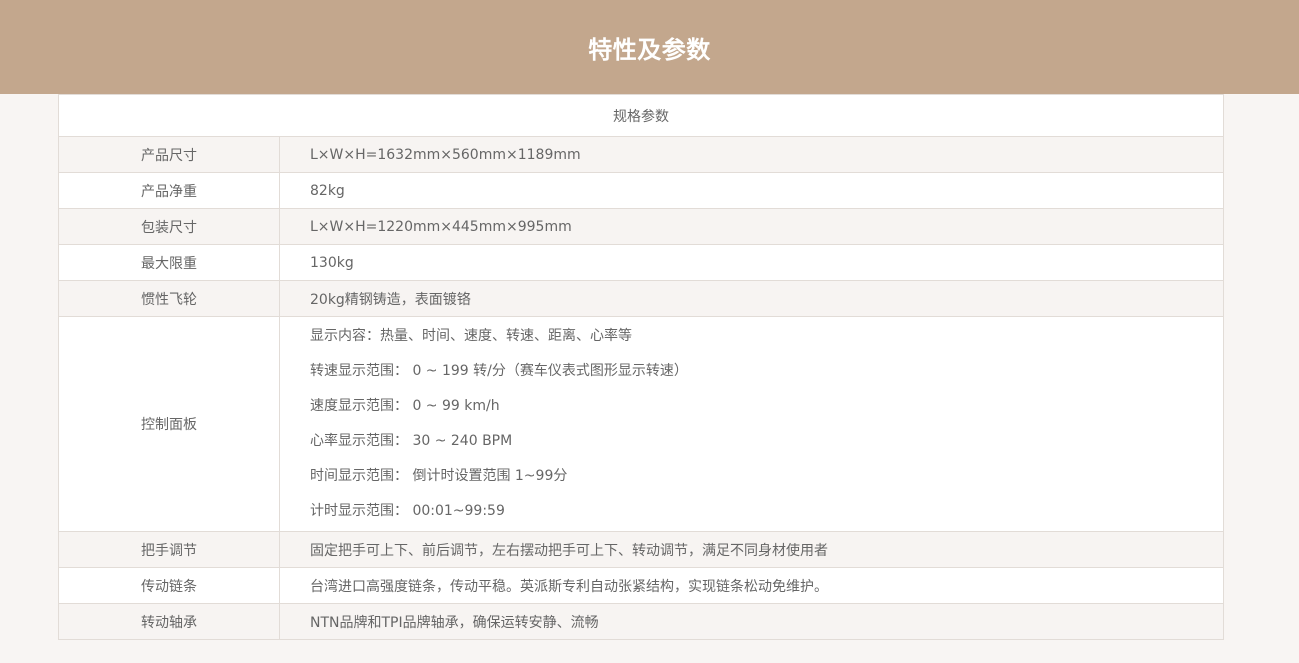 This screenshot has height=663, width=1299. I want to click on row-label: 包装尺寸, so click(169, 226).